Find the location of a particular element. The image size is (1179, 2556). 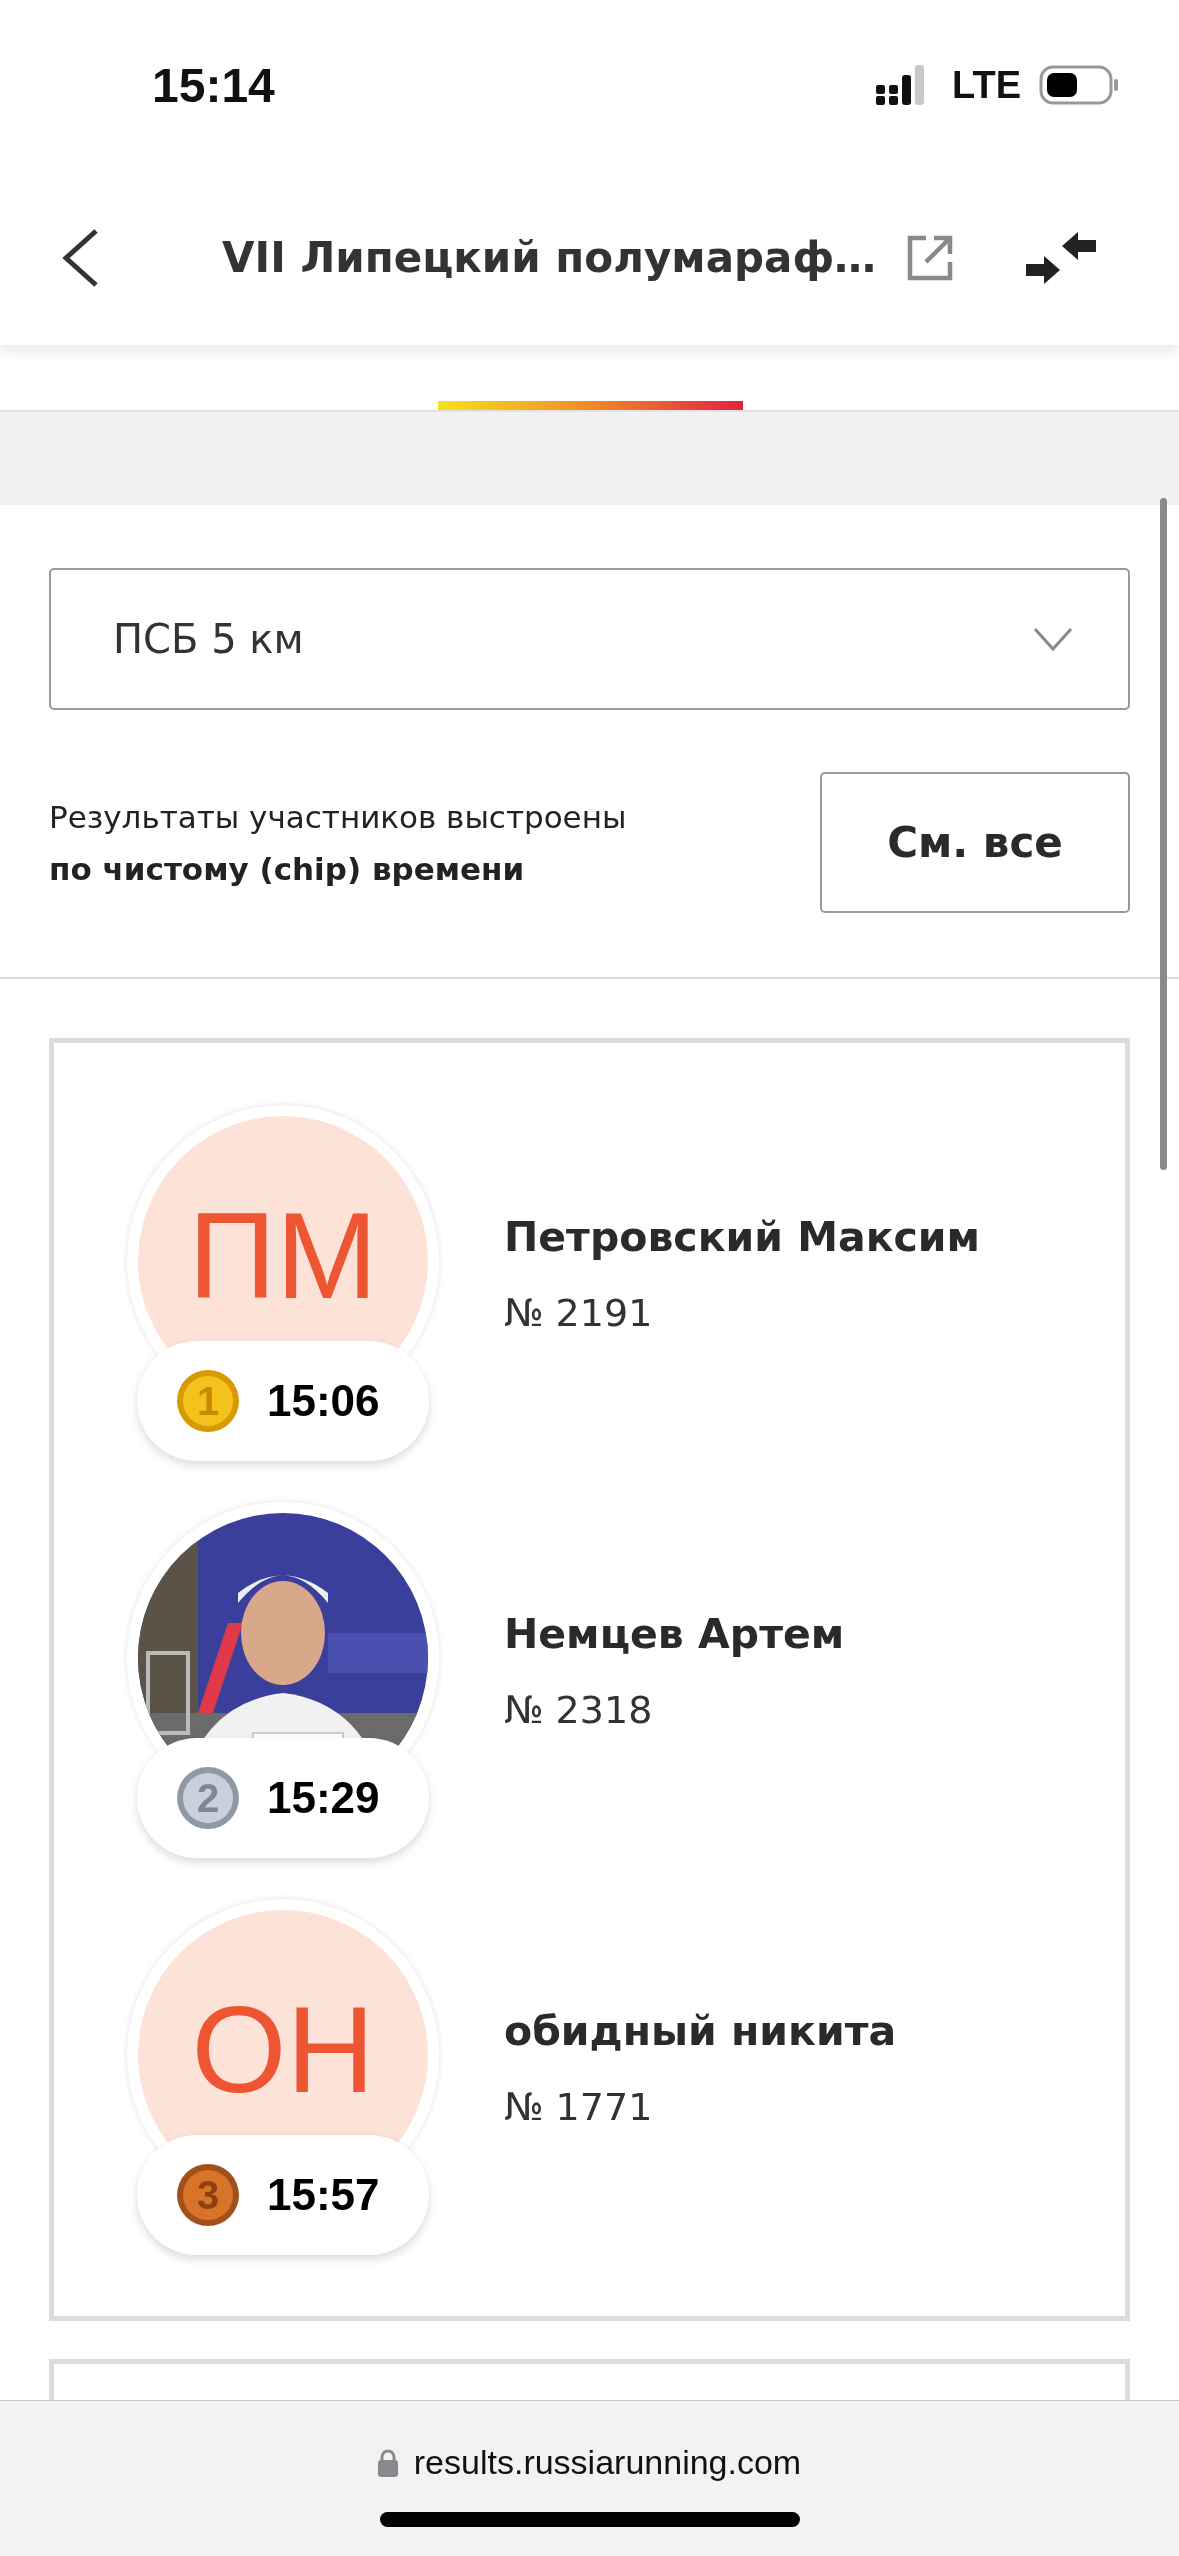

bib-number: № 1771 is located at coordinates (579, 2107).